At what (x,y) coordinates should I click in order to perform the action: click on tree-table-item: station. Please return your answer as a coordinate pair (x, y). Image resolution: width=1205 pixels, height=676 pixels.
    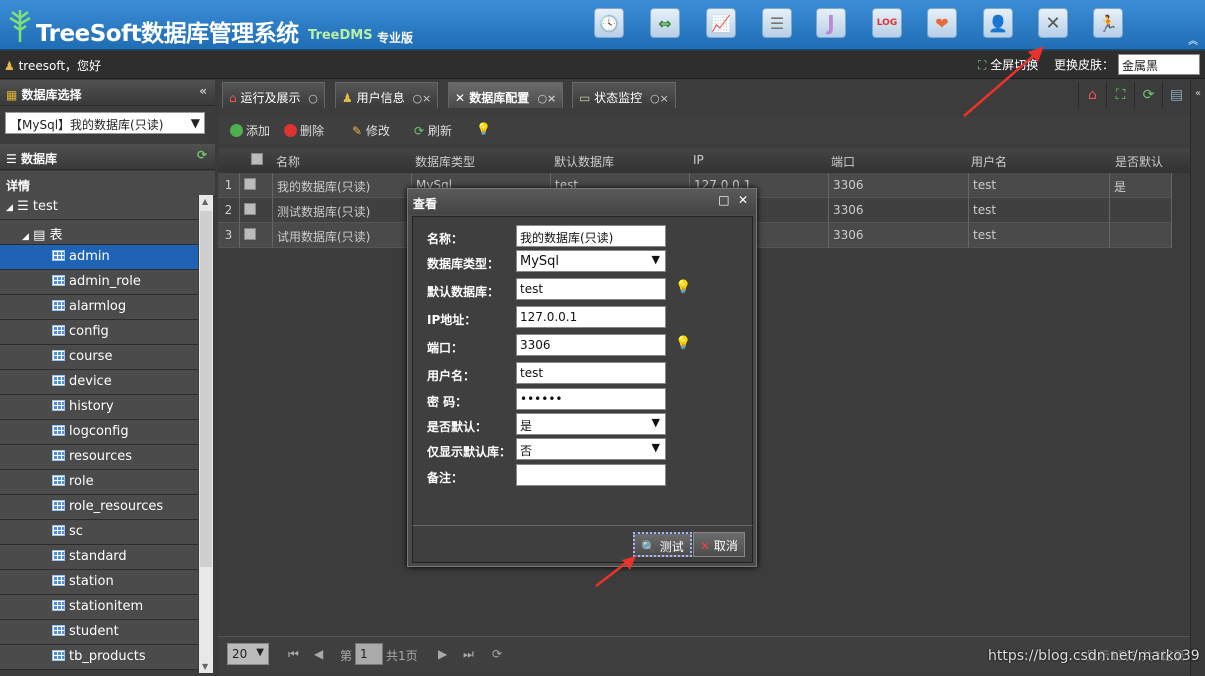
    Looking at the image, I should click on (99, 582).